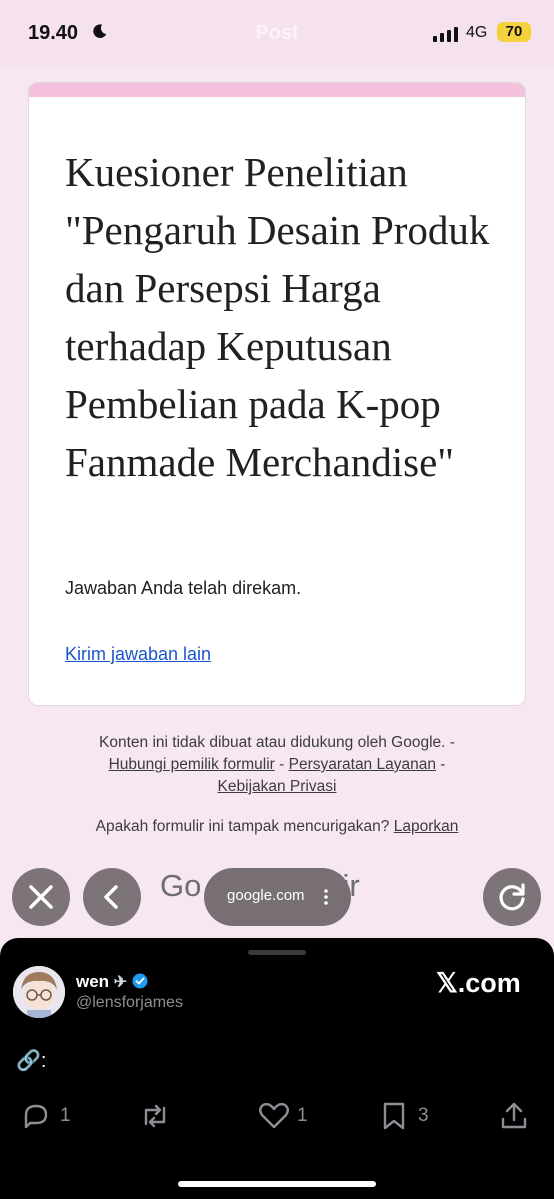 The height and width of the screenshot is (1199, 554). I want to click on x-logo-link: 𝕏.com, so click(478, 983).